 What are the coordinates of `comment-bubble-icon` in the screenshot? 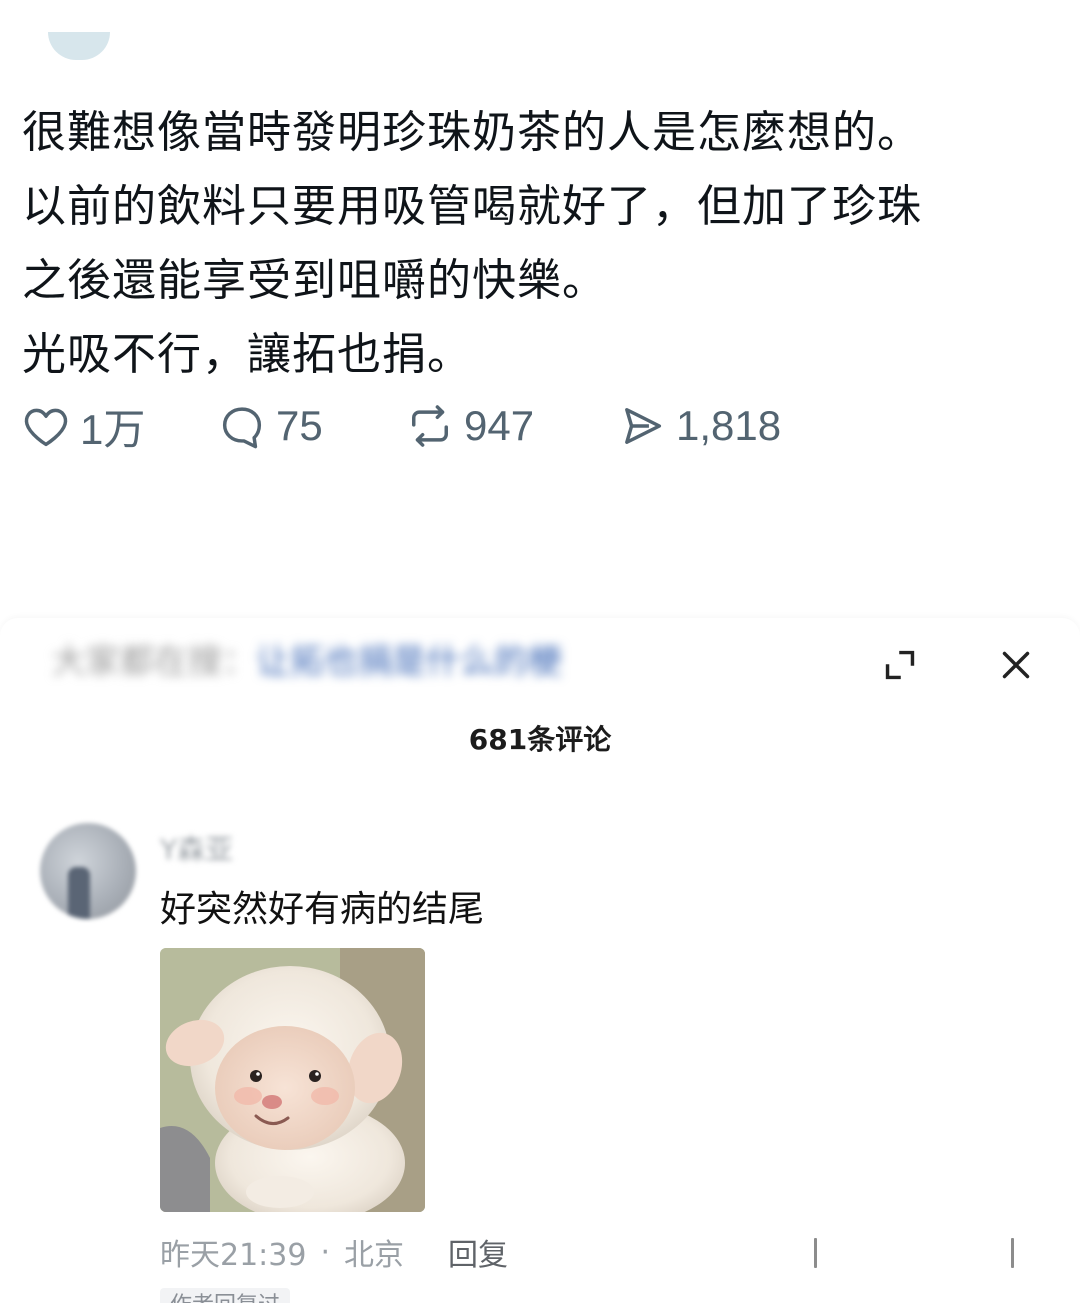 It's located at (242, 426).